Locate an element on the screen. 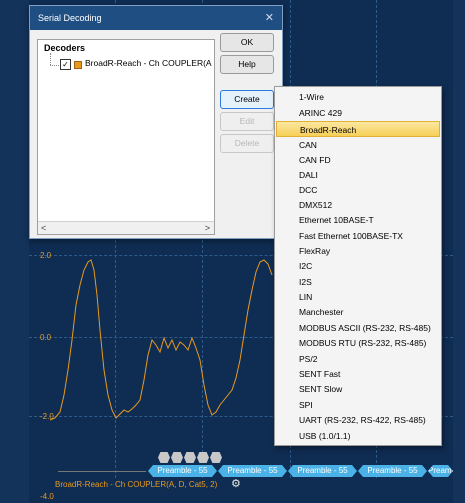 The width and height of the screenshot is (465, 503). decoder-enable-checkbox: ✓ is located at coordinates (65, 64).